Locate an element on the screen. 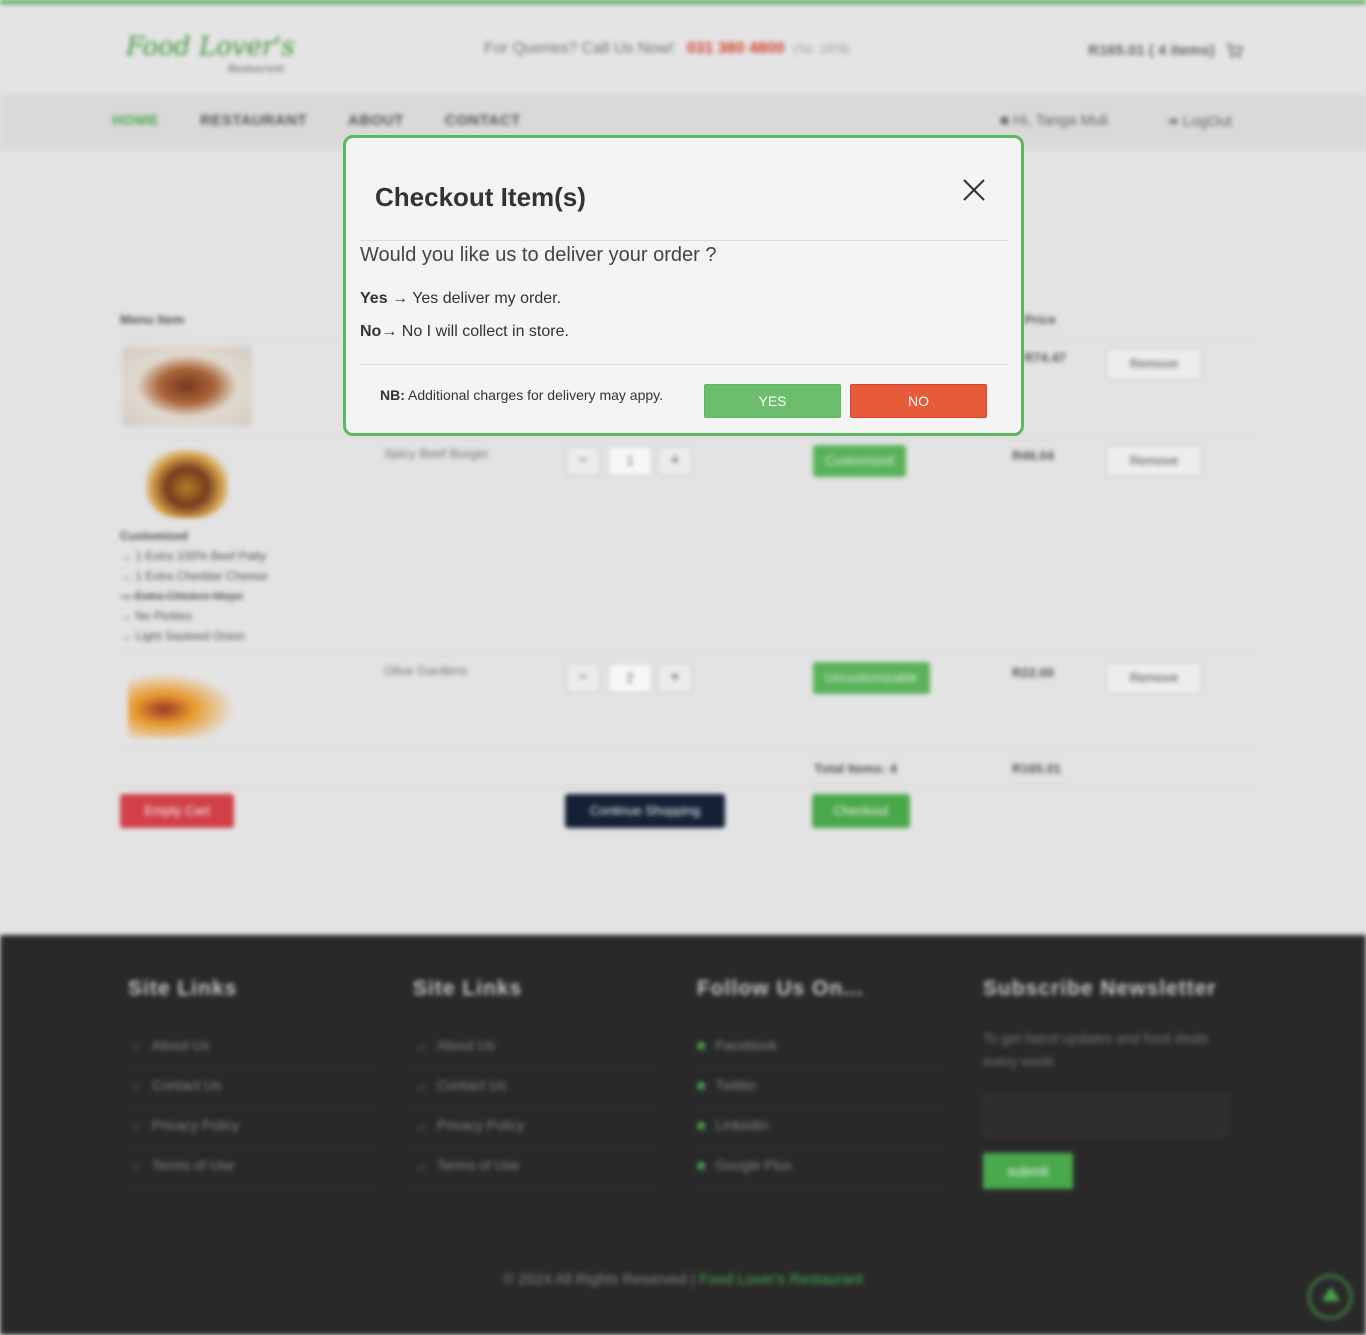 The width and height of the screenshot is (1366, 1335). yes-option-label: Yes is located at coordinates (374, 298).